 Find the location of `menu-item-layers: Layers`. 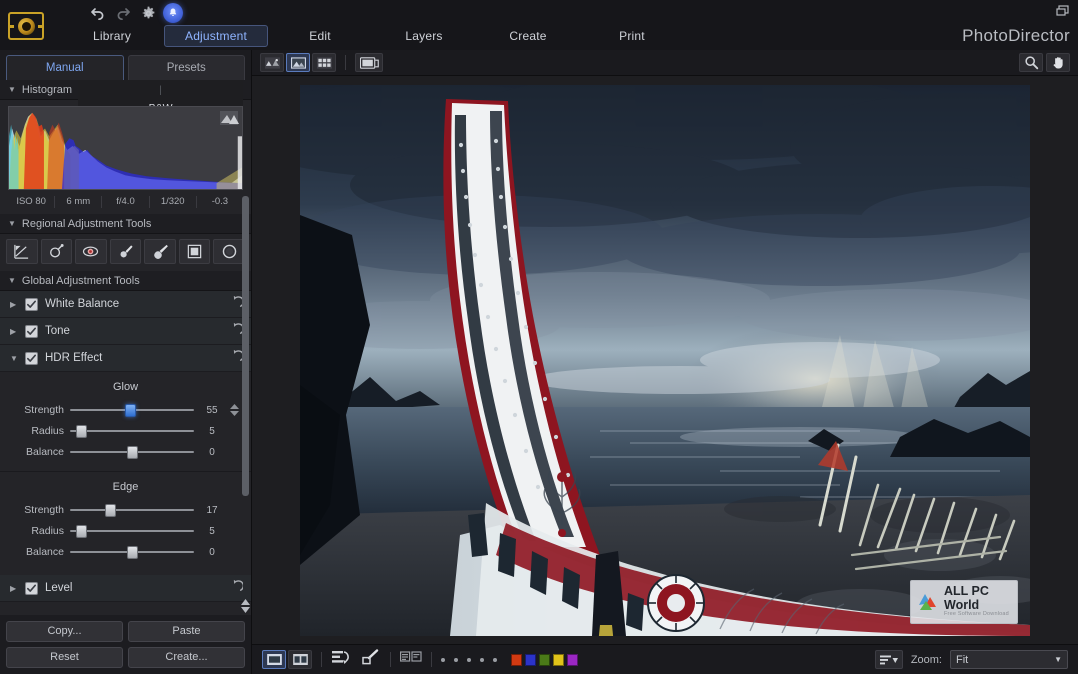

menu-item-layers: Layers is located at coordinates (424, 36).